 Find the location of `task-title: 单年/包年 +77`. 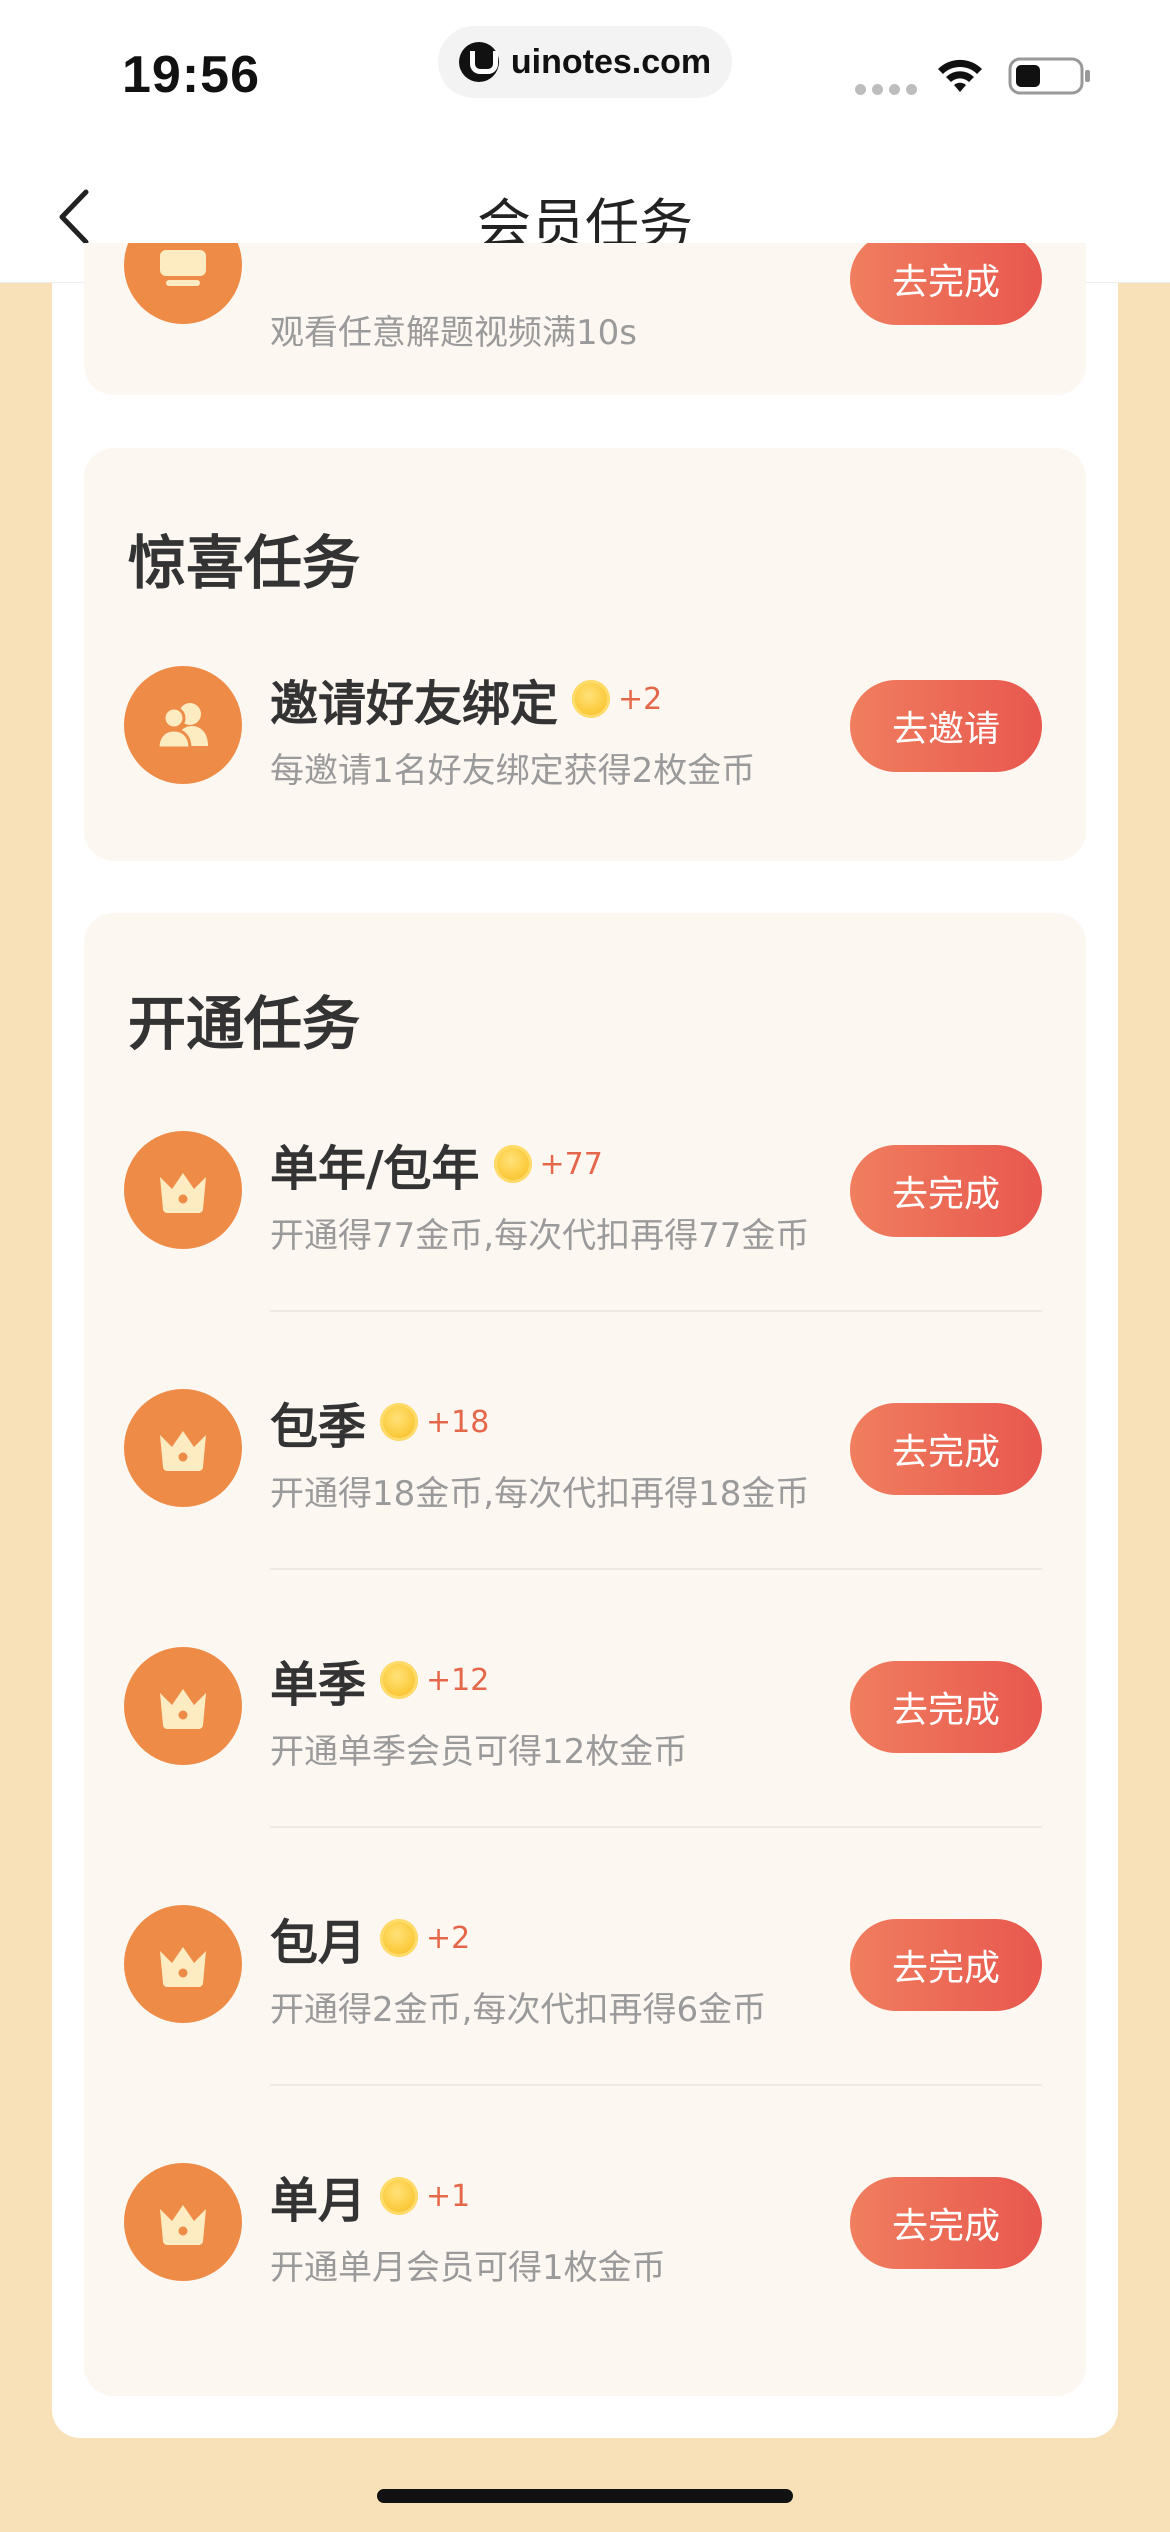

task-title: 单年/包年 +77 is located at coordinates (436, 1164).